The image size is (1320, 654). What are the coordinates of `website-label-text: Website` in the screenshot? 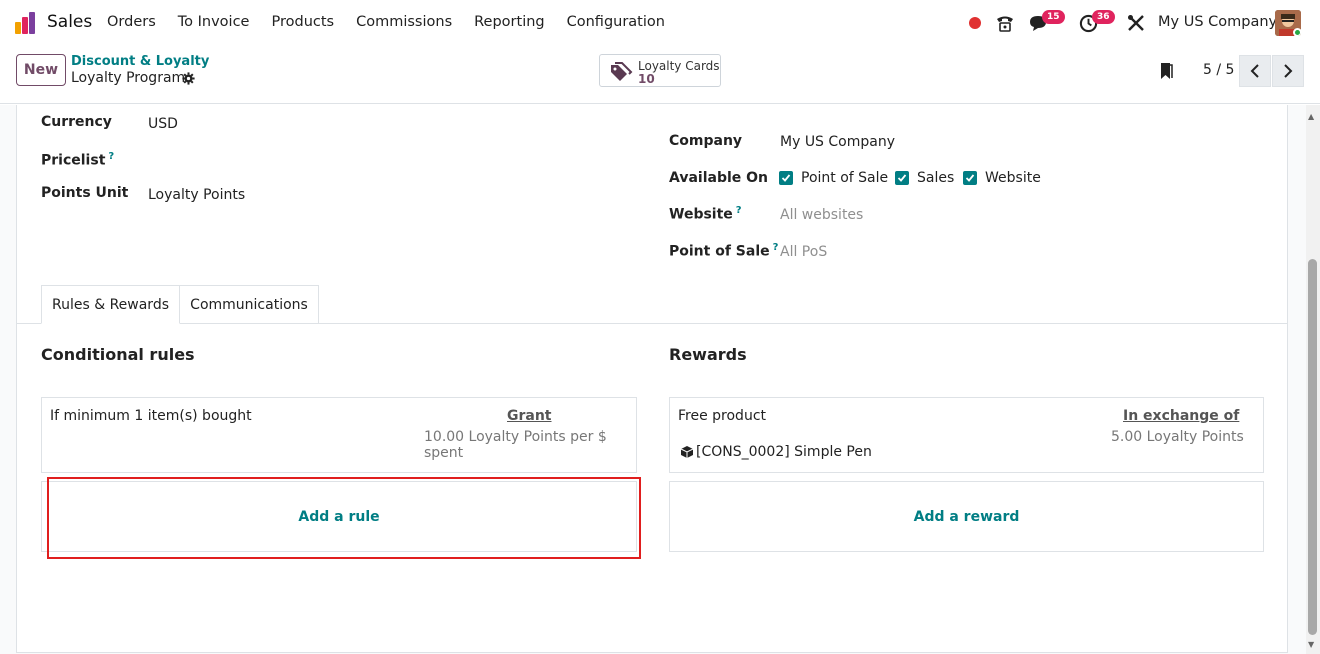 It's located at (701, 214).